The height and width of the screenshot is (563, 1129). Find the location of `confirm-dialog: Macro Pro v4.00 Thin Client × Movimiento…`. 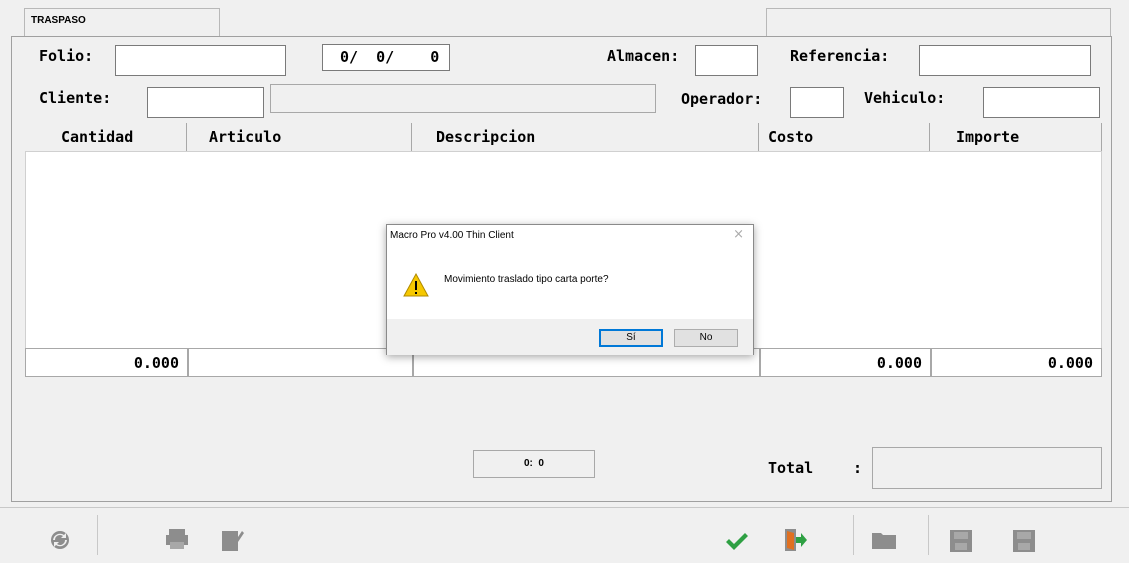

confirm-dialog: Macro Pro v4.00 Thin Client × Movimiento… is located at coordinates (570, 289).